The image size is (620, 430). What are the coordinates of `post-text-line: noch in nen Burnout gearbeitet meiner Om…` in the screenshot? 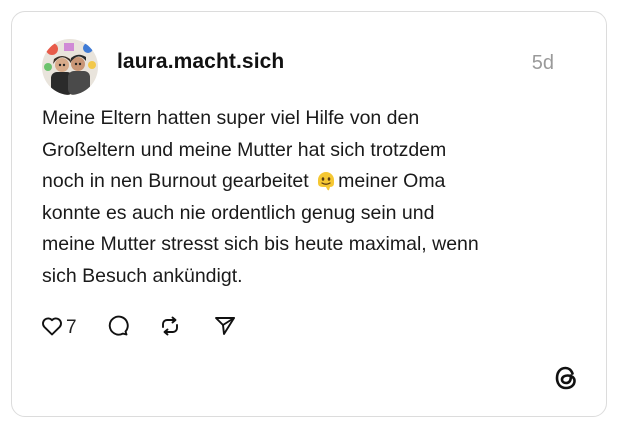 It's located at (307, 182).